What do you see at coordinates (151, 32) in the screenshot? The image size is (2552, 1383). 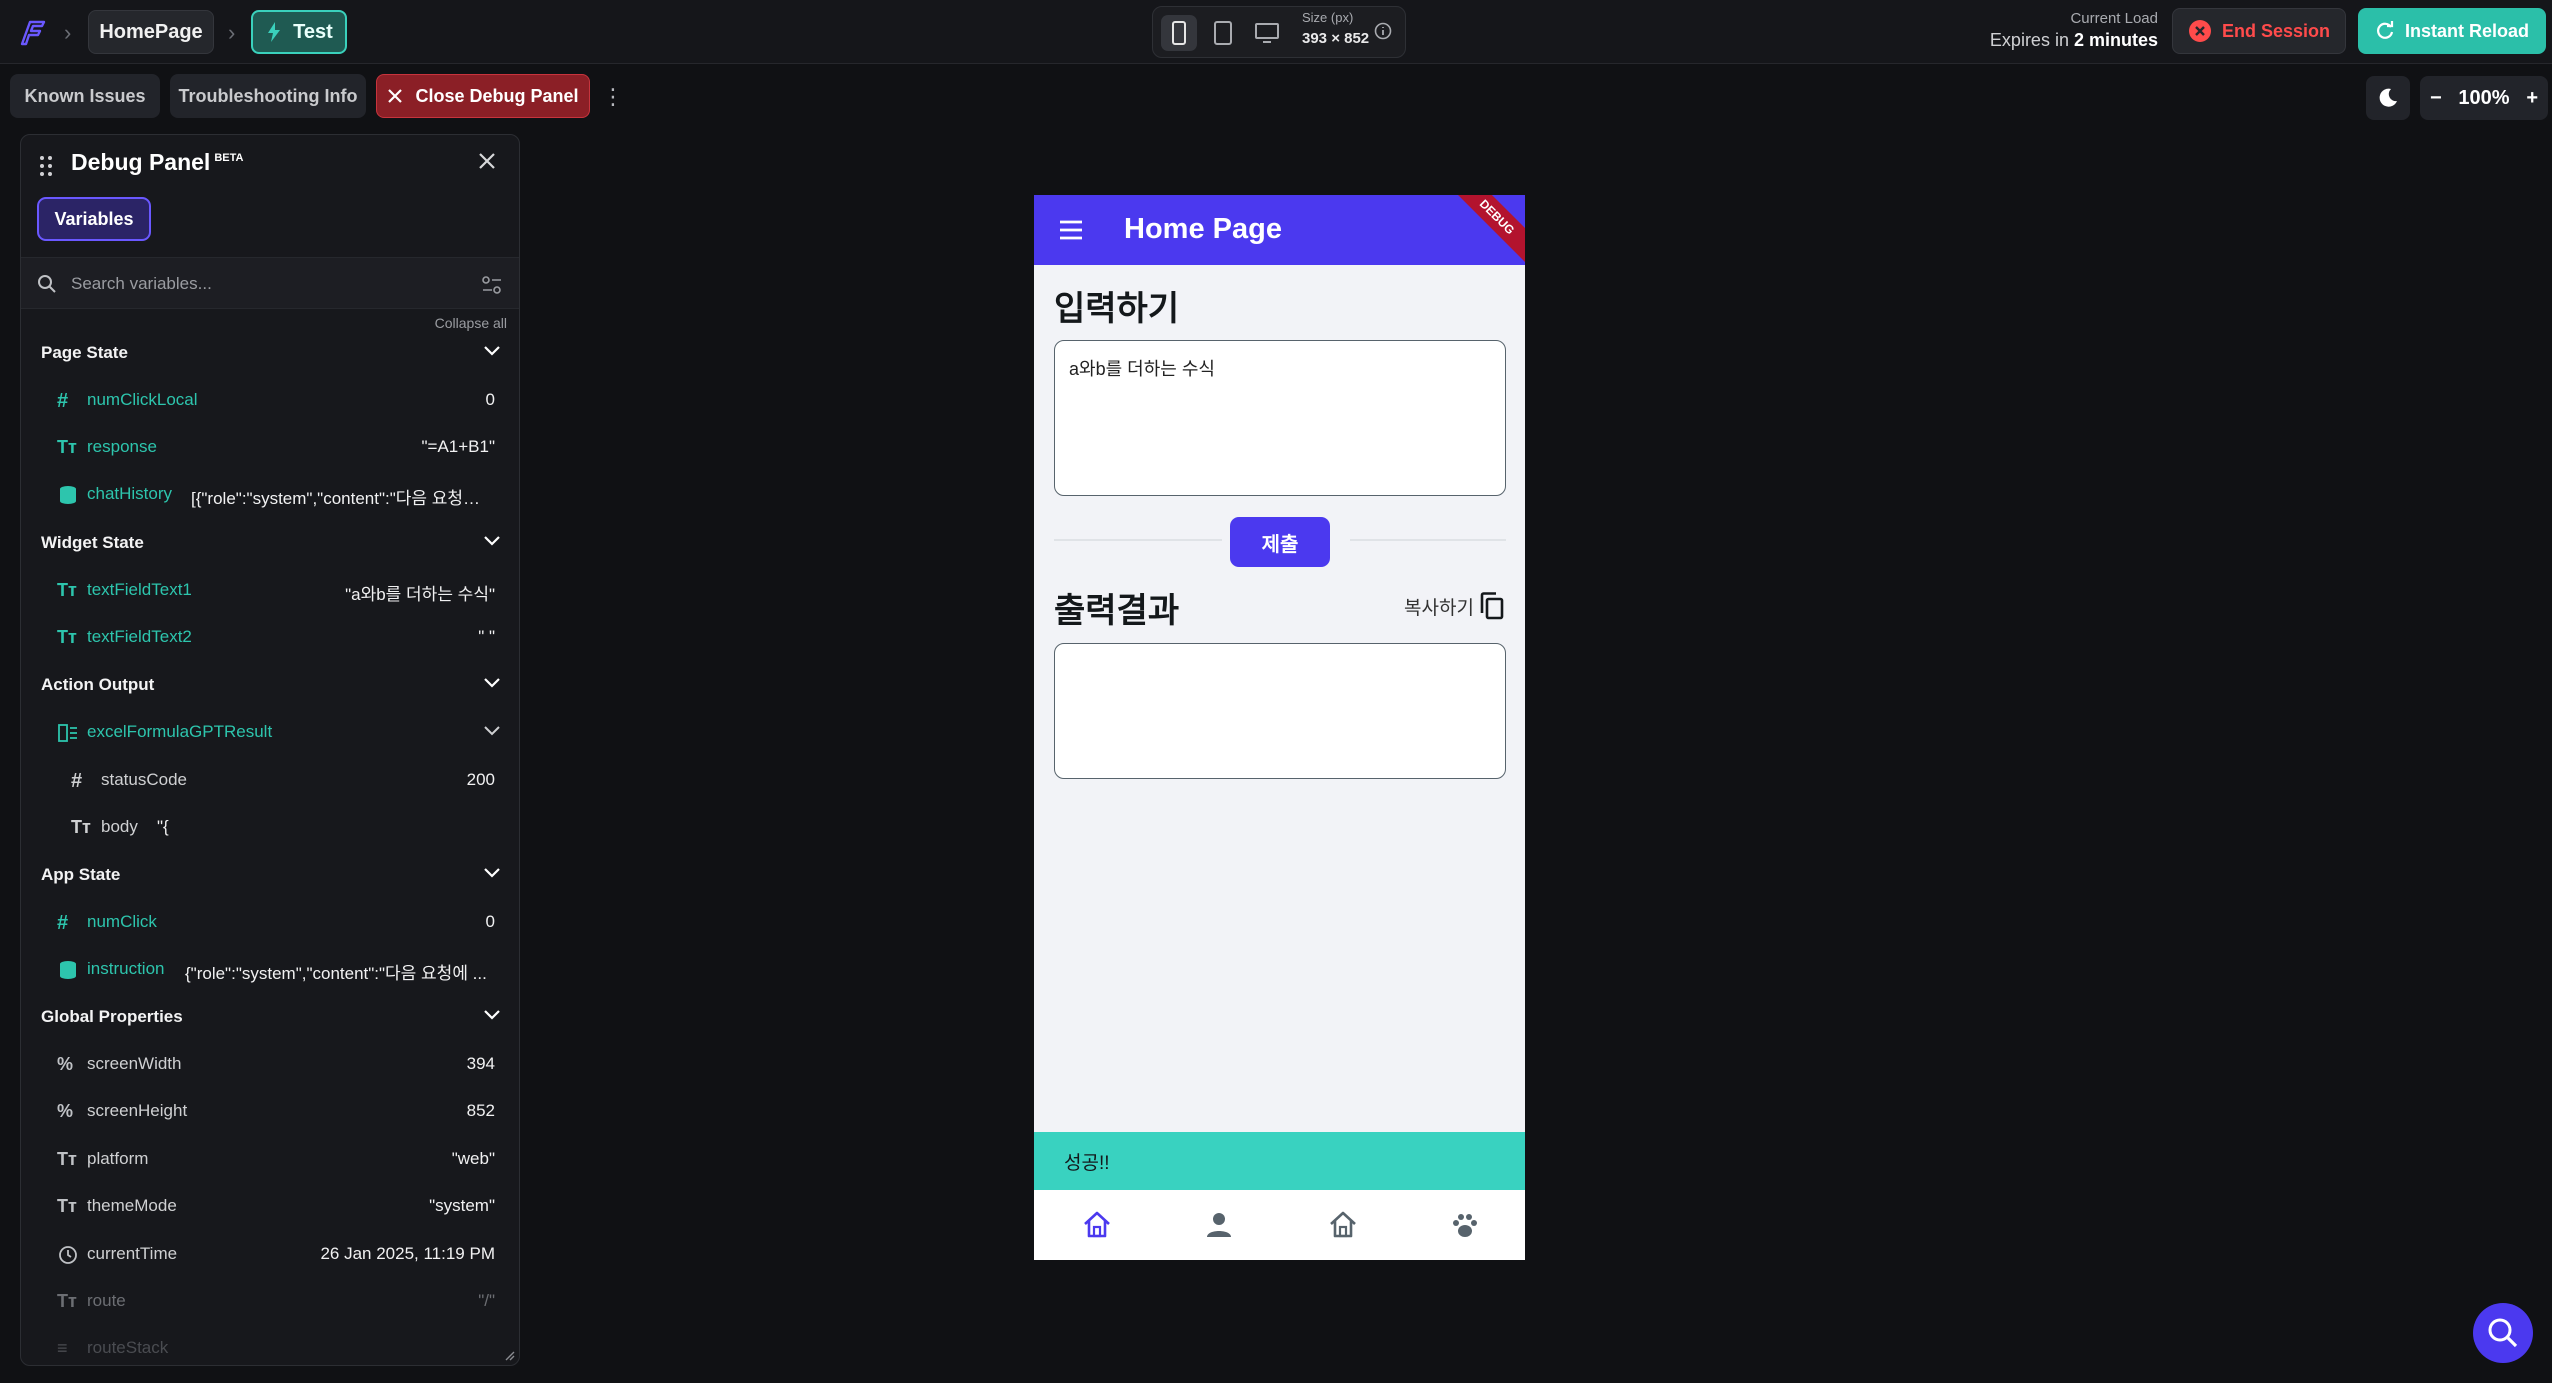 I see `page-selector-button: HomePage` at bounding box center [151, 32].